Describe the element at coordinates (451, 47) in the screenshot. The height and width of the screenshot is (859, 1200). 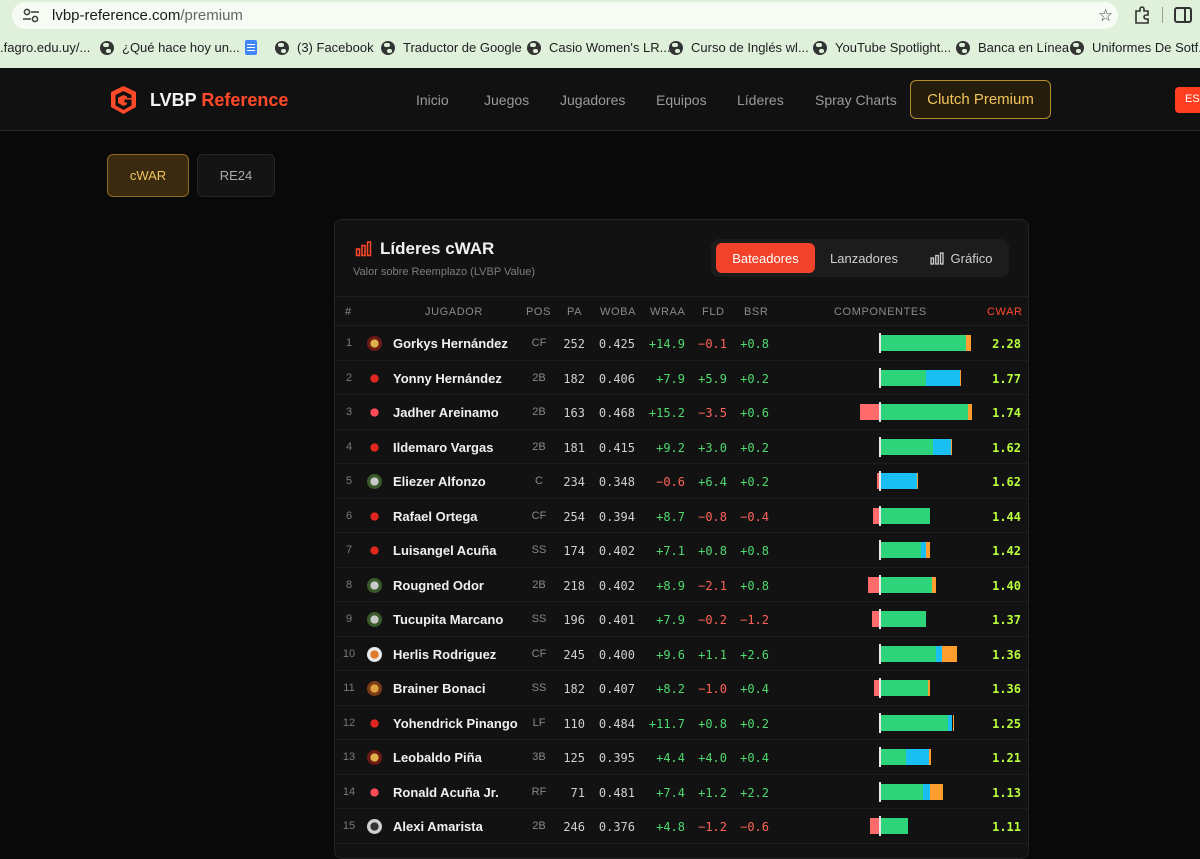
I see `bookmark-item: Traductor de Google` at that location.